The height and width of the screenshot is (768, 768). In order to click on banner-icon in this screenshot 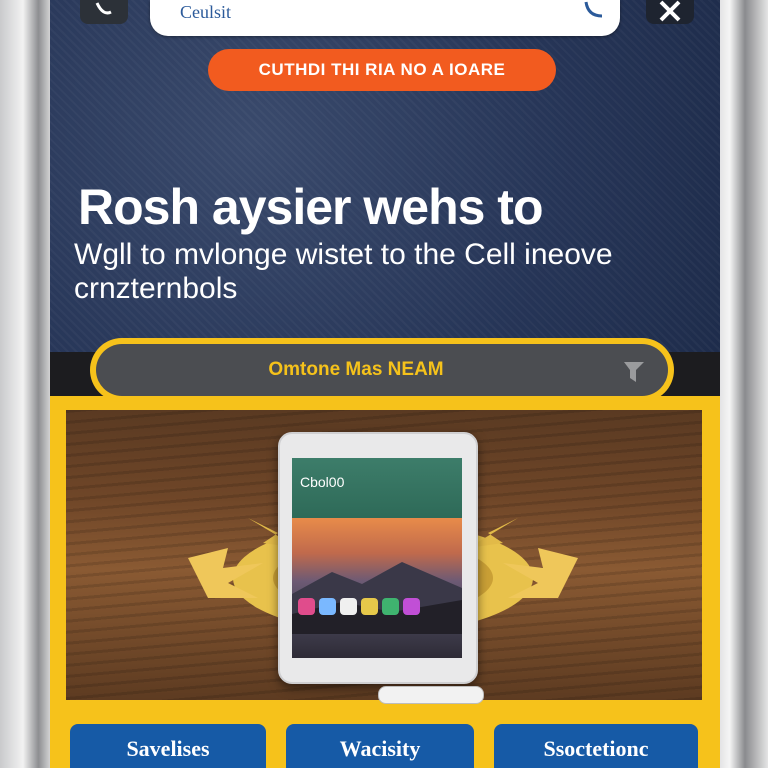, I will do `click(634, 371)`.